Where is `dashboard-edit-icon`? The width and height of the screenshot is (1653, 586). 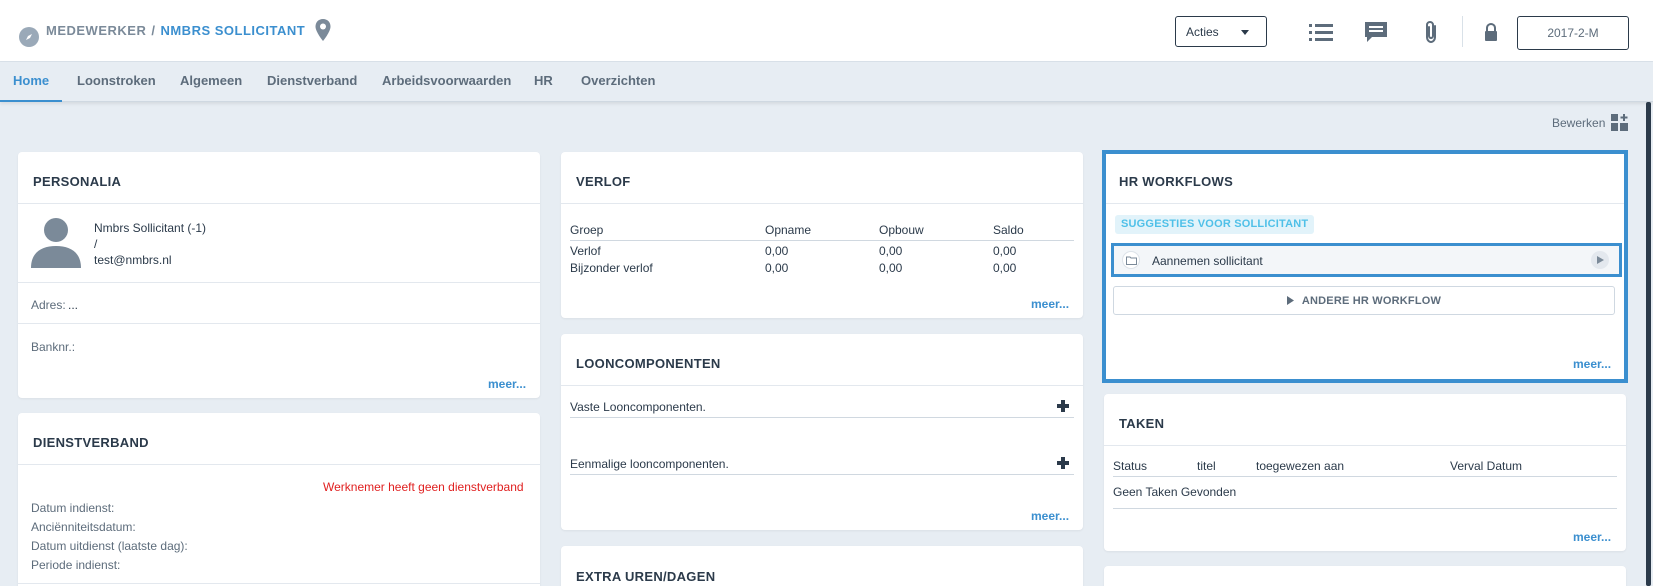
dashboard-edit-icon is located at coordinates (1620, 122).